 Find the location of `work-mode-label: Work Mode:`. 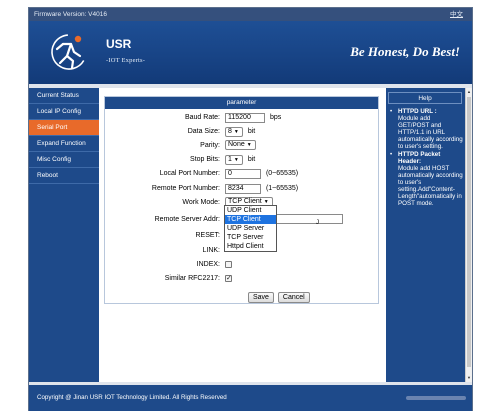

work-mode-label: Work Mode: is located at coordinates (201, 202).